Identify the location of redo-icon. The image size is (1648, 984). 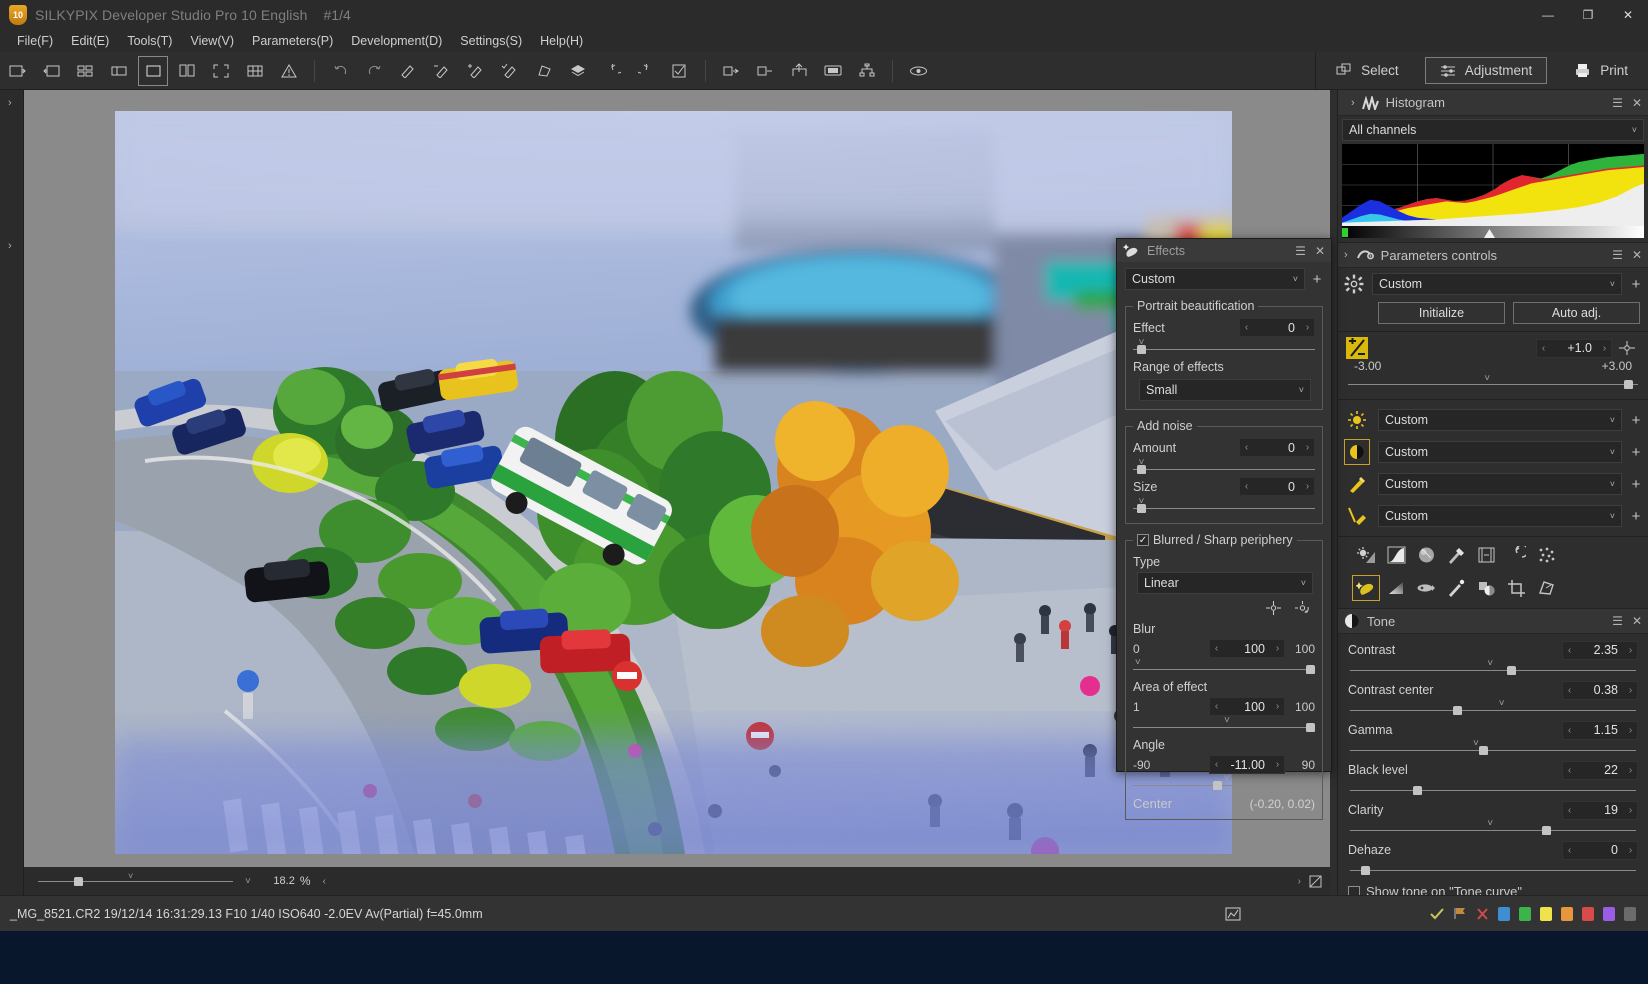
(374, 71).